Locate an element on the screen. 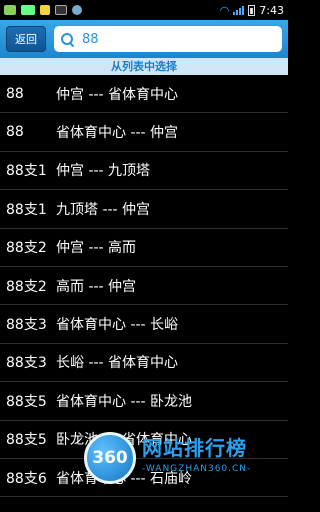 The height and width of the screenshot is (512, 320). battery-app-icon is located at coordinates (28, 10).